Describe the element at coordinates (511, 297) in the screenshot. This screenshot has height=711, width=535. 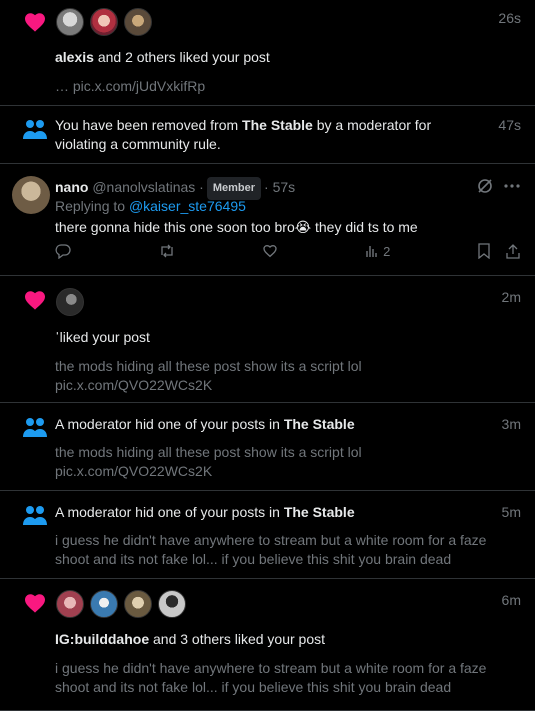
I see `timestamp: 2m` at that location.